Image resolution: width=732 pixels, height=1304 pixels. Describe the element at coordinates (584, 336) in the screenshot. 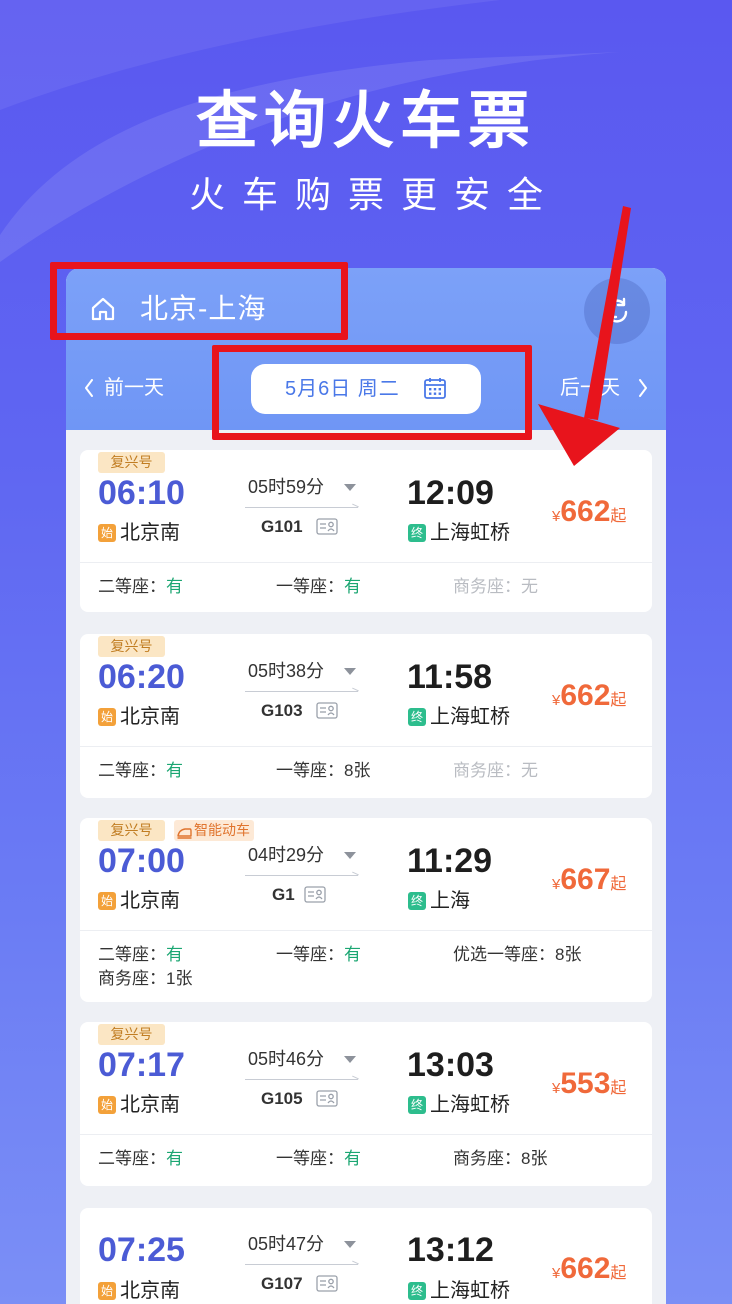

I see `red-arrow-annotation` at that location.